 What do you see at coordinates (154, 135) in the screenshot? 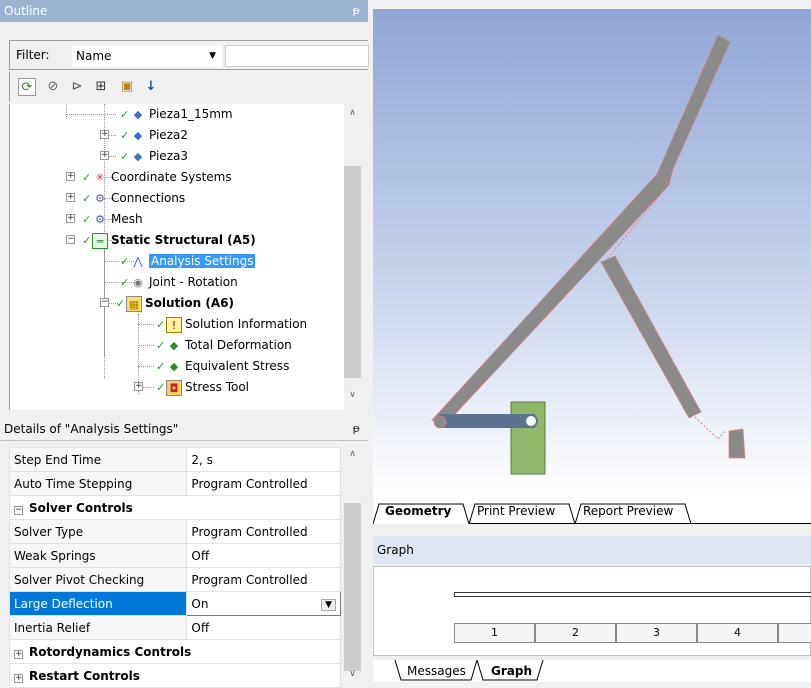
I see `tree-item-pieza2: ✓ ◆ Pieza2` at bounding box center [154, 135].